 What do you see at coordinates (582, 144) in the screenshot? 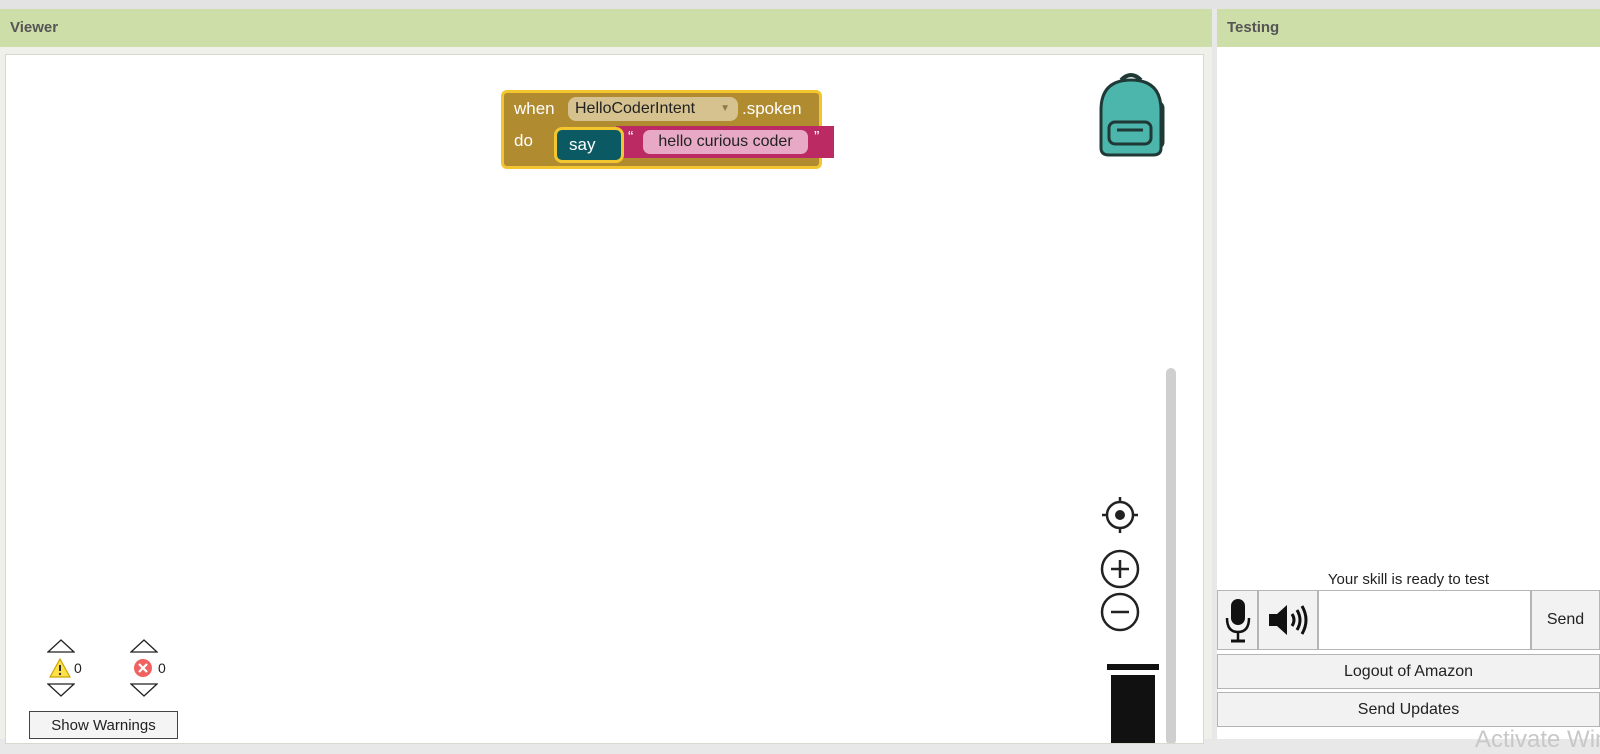
I see `say-label: say` at bounding box center [582, 144].